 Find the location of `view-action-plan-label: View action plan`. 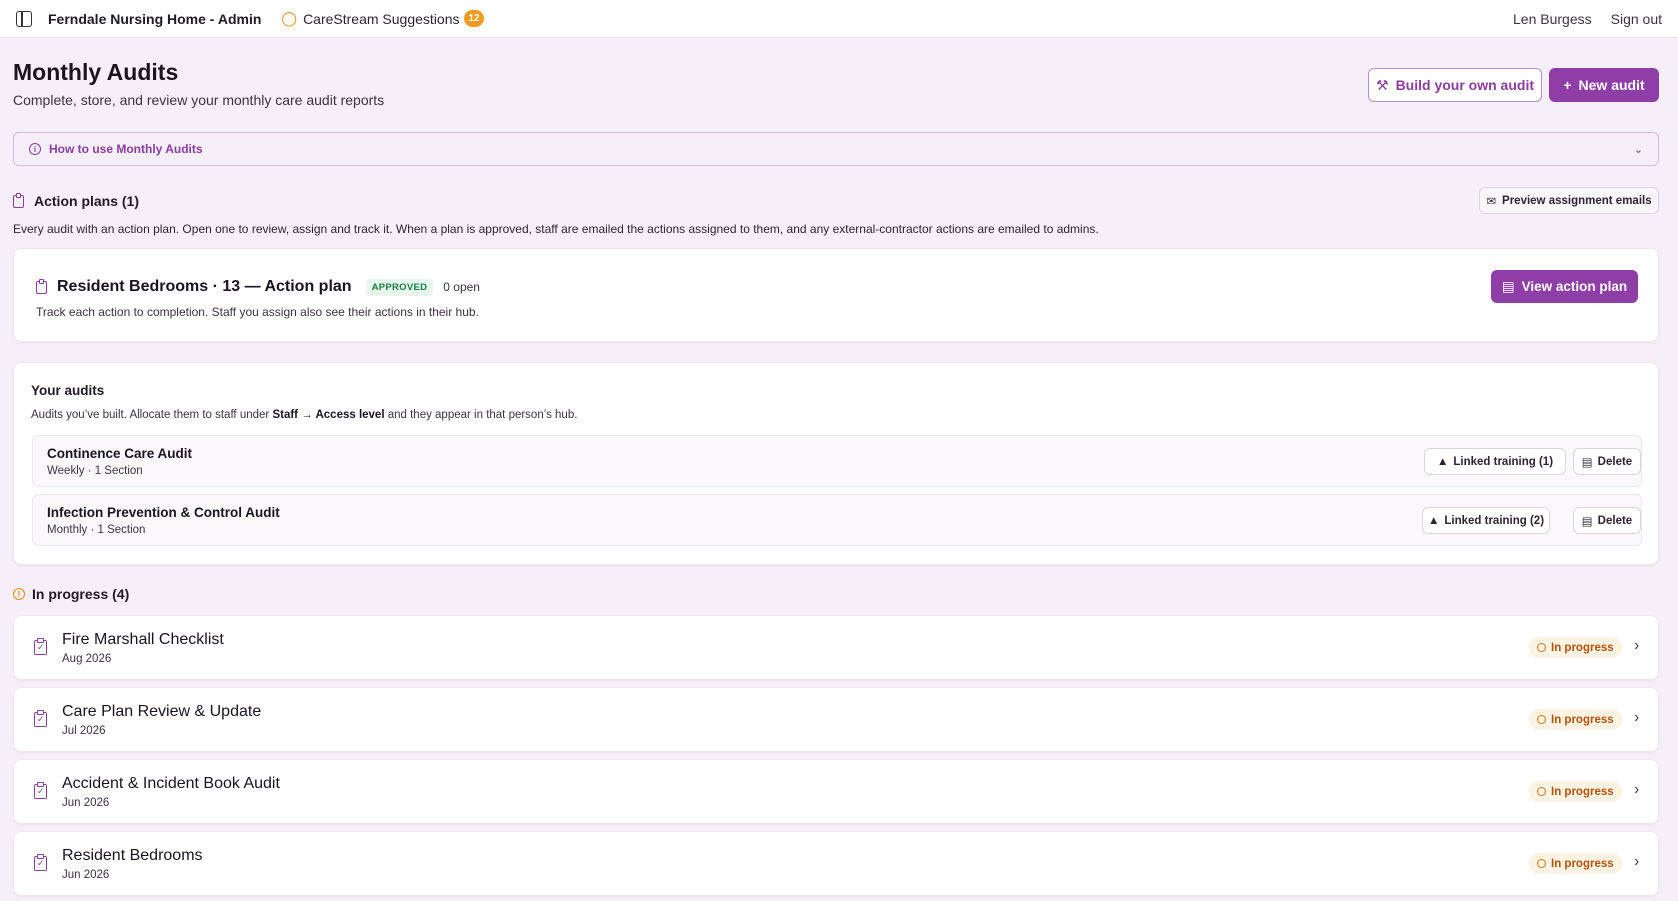

view-action-plan-label: View action plan is located at coordinates (1574, 286).